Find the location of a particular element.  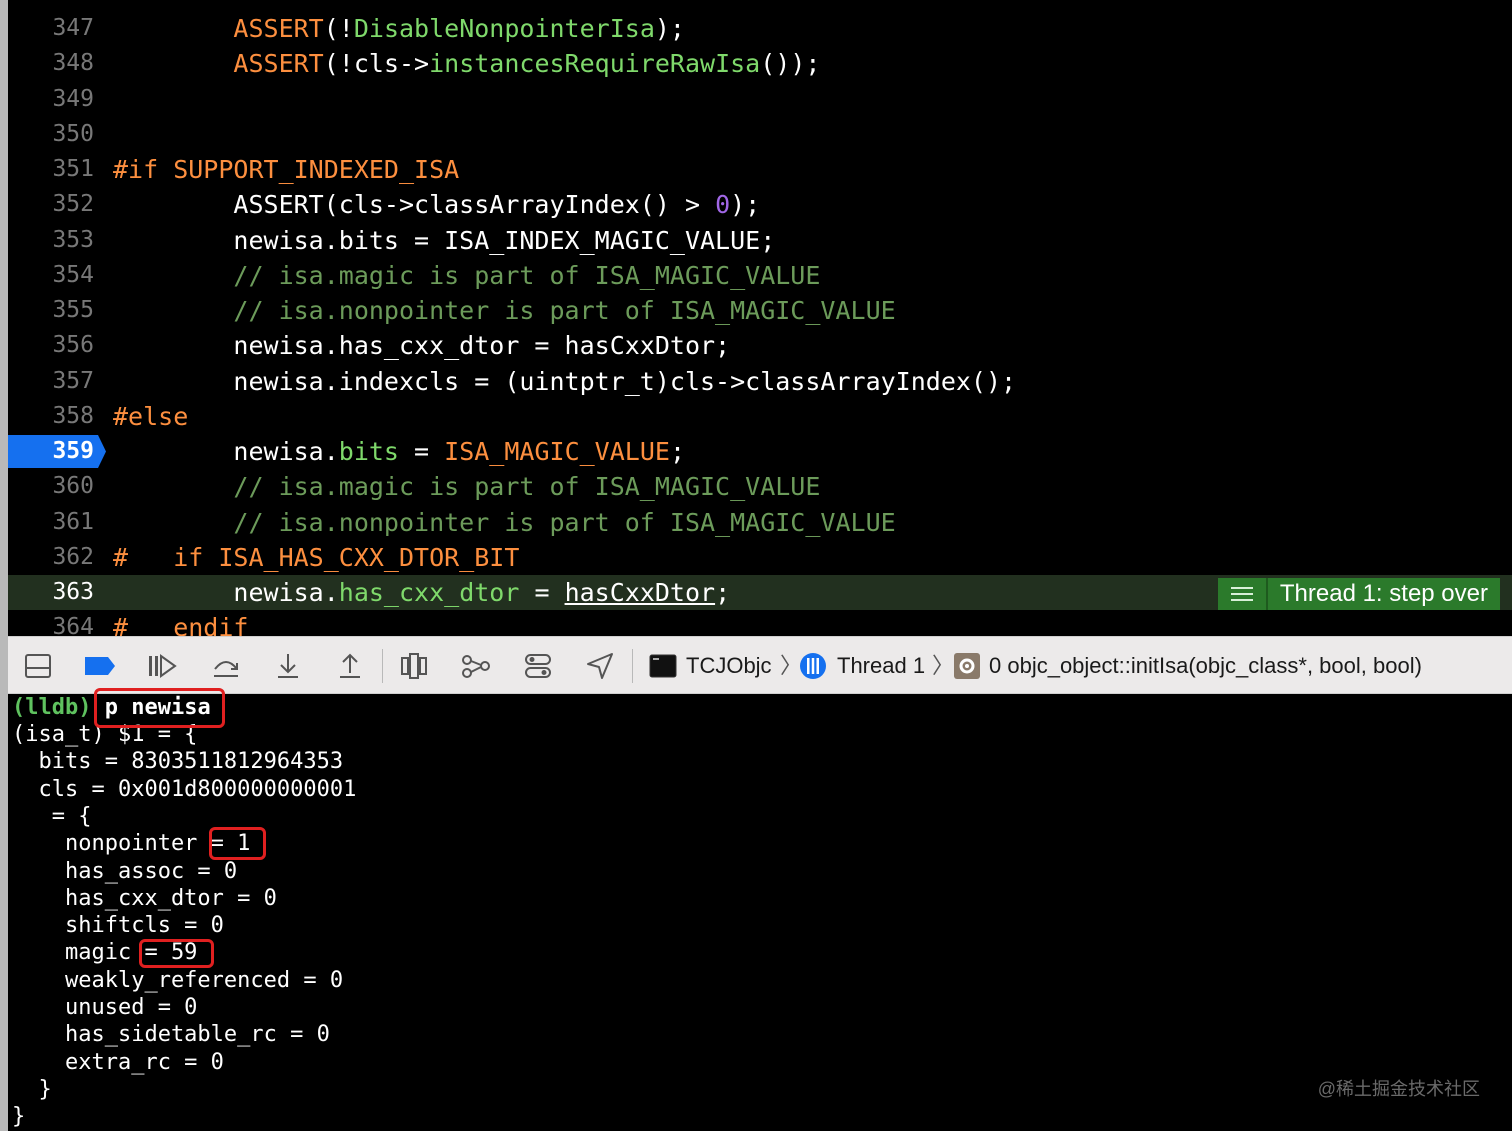

hamburger-icon is located at coordinates (1243, 594).